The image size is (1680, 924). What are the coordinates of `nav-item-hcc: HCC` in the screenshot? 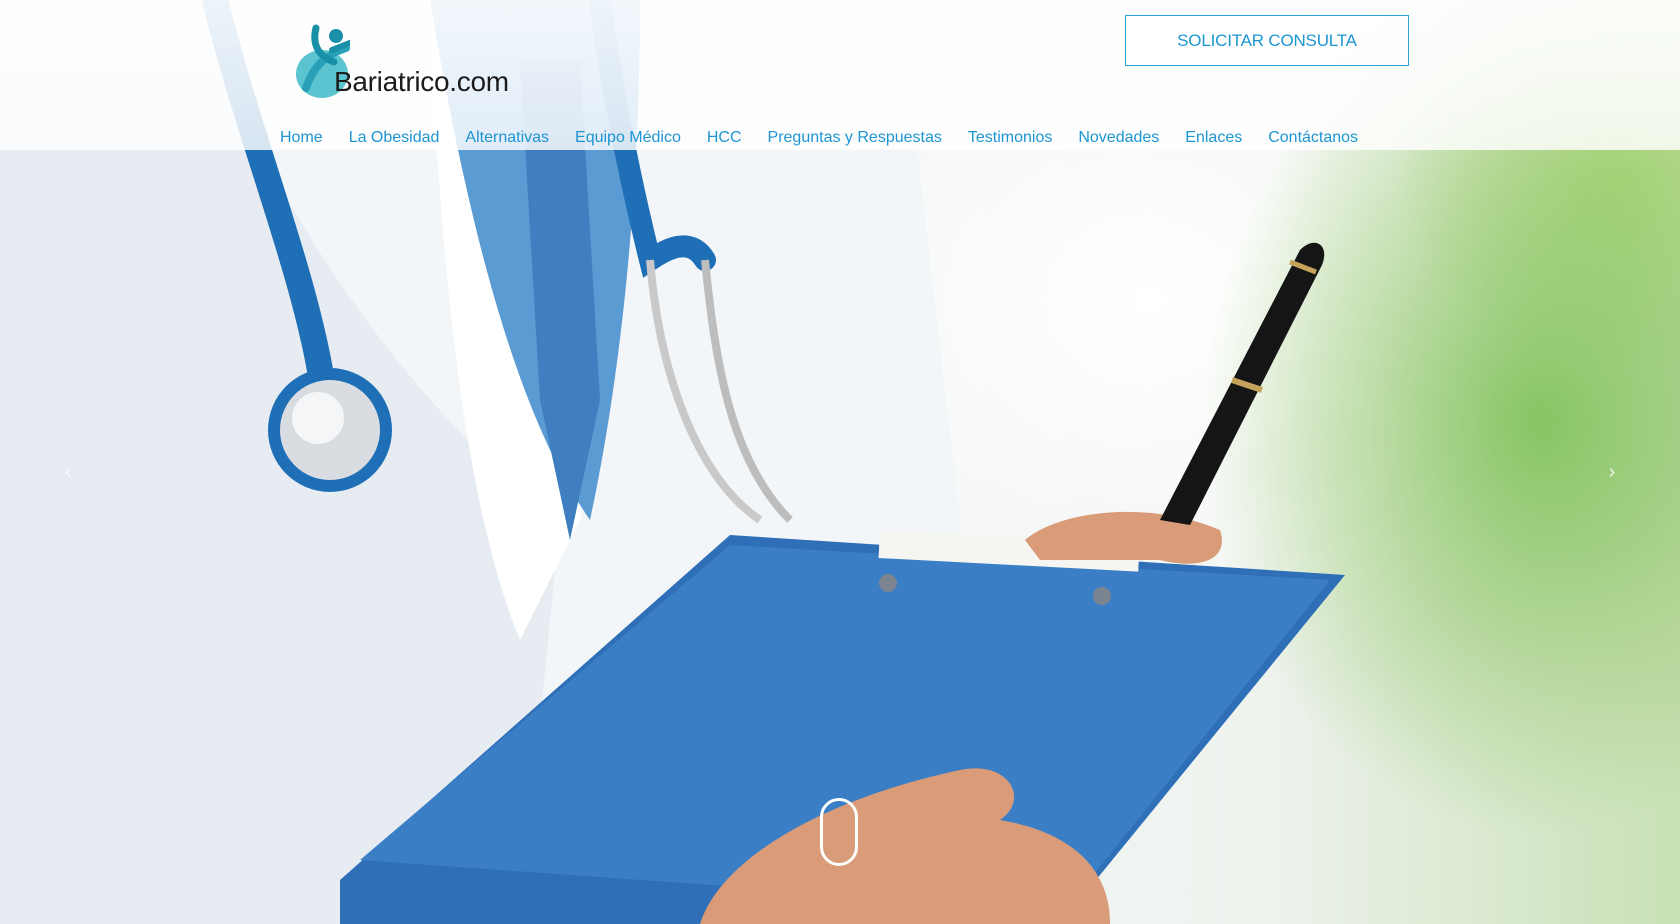 It's located at (724, 139).